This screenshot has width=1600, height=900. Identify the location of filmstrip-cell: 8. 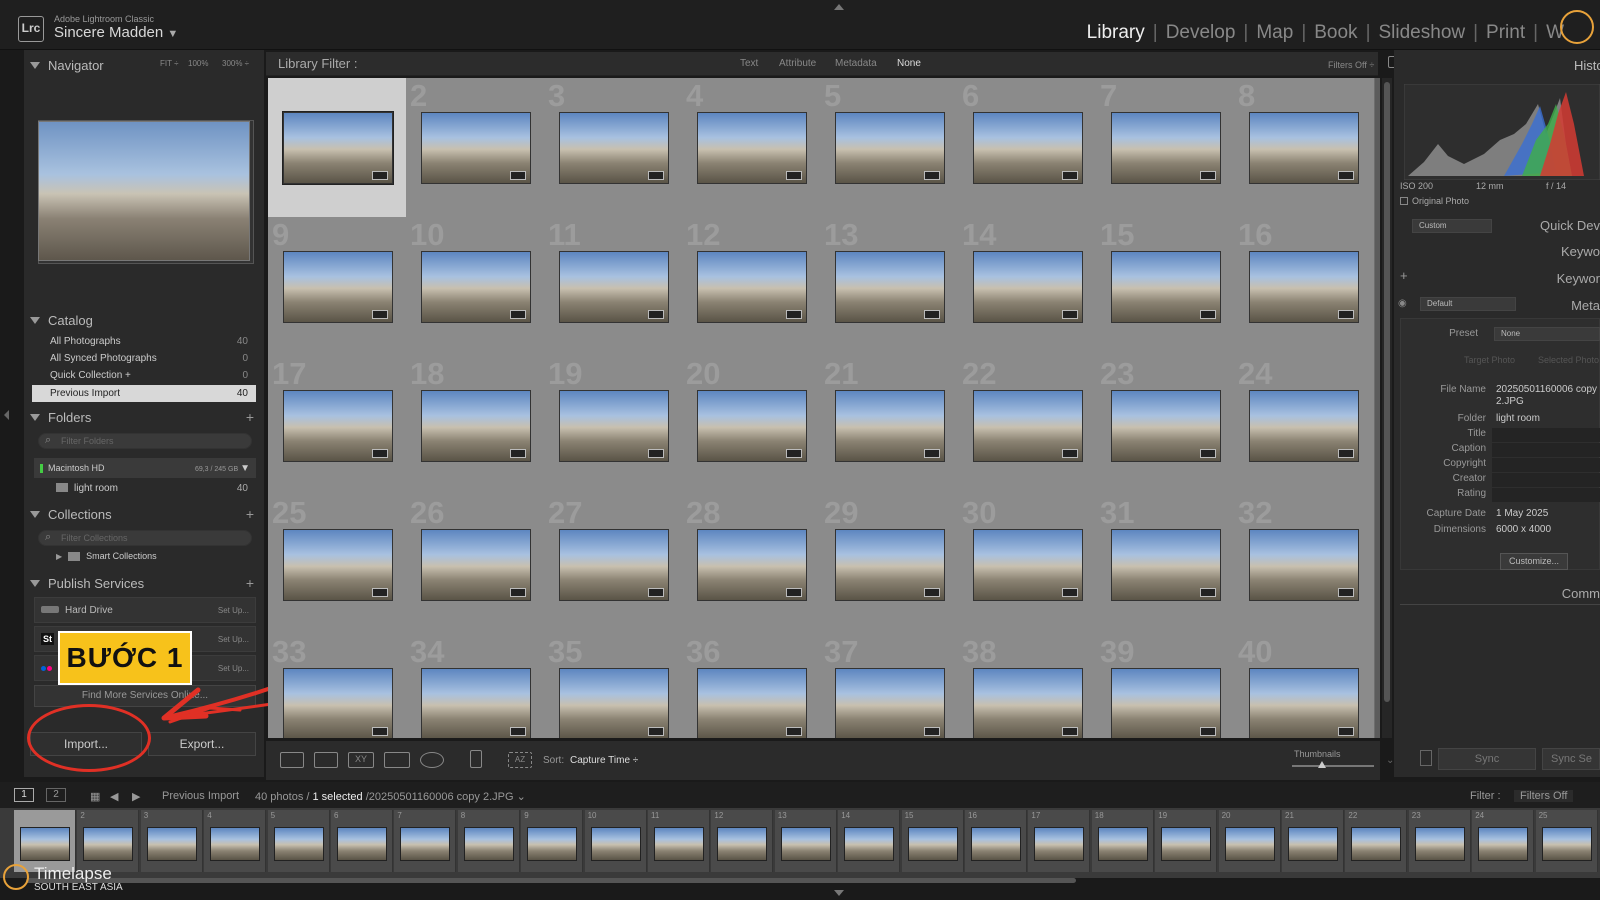
(488, 841).